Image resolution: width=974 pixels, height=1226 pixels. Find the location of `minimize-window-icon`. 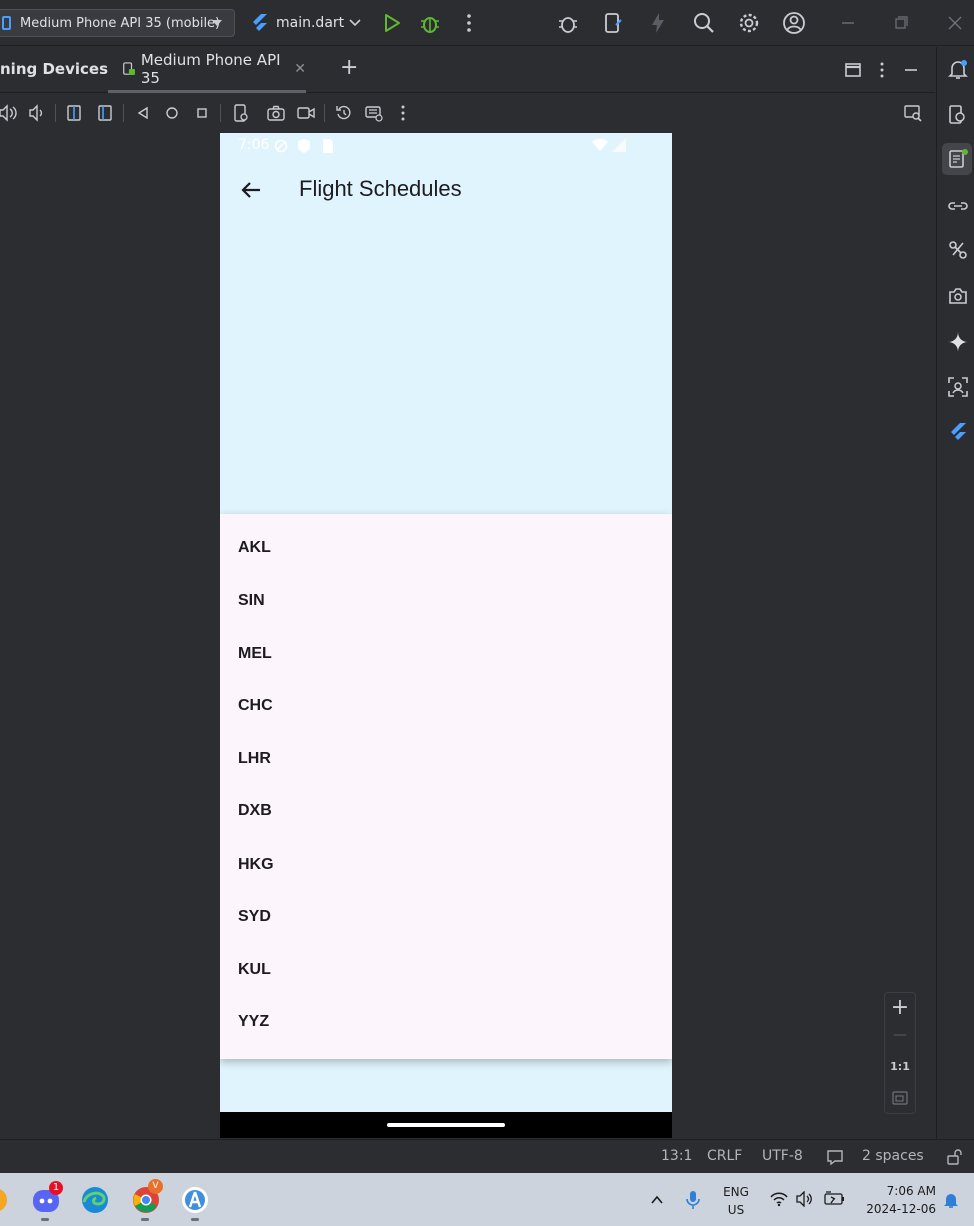

minimize-window-icon is located at coordinates (848, 23).